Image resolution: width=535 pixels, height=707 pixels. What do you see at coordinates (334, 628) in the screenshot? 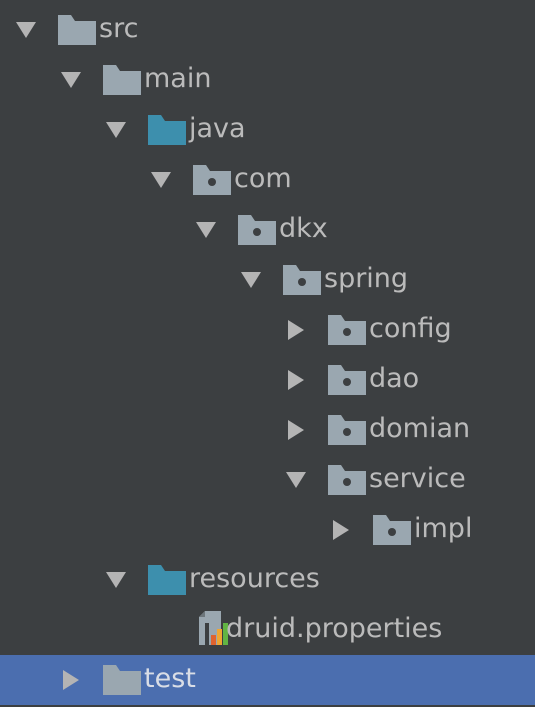
I see `tree-item-label: druid.properties` at bounding box center [334, 628].